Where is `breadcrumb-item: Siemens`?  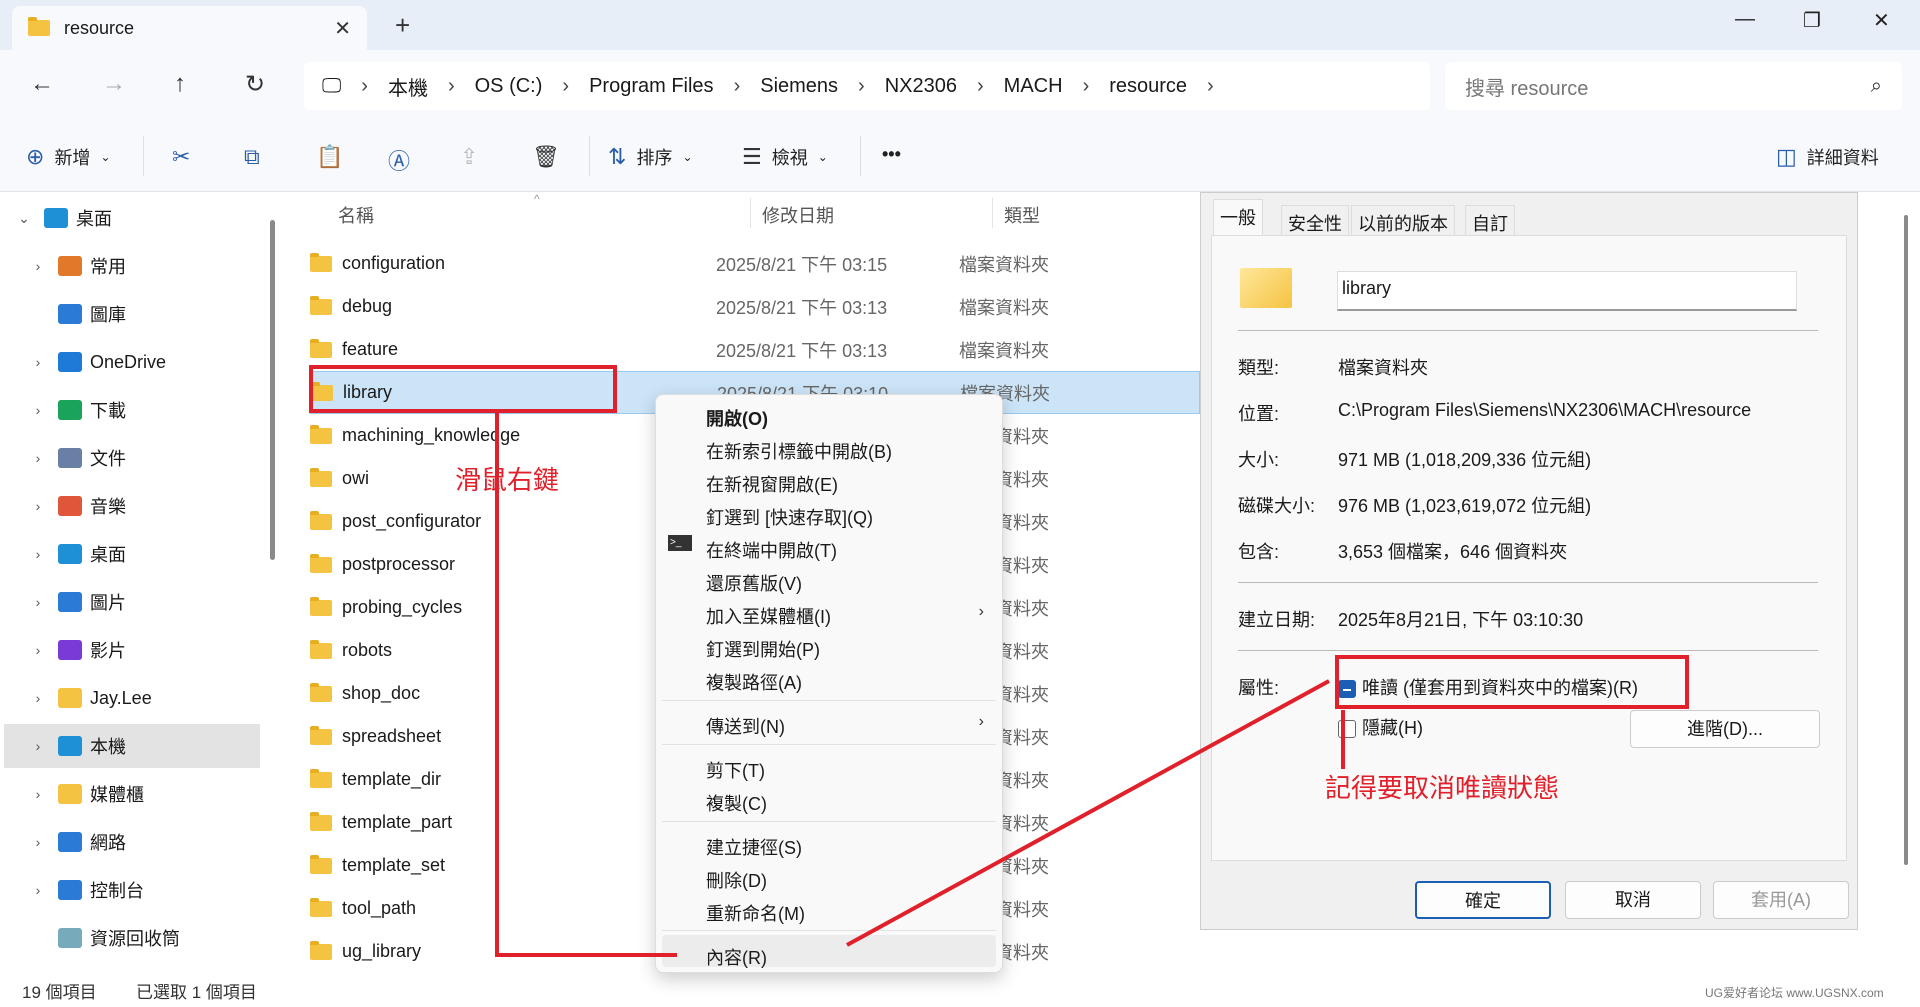 breadcrumb-item: Siemens is located at coordinates (799, 86).